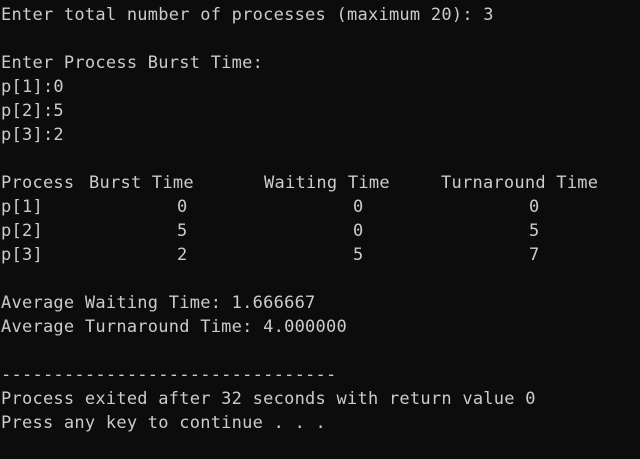 Image resolution: width=640 pixels, height=459 pixels. Describe the element at coordinates (32, 87) in the screenshot. I see `burst-input-line: p[1]:0` at that location.